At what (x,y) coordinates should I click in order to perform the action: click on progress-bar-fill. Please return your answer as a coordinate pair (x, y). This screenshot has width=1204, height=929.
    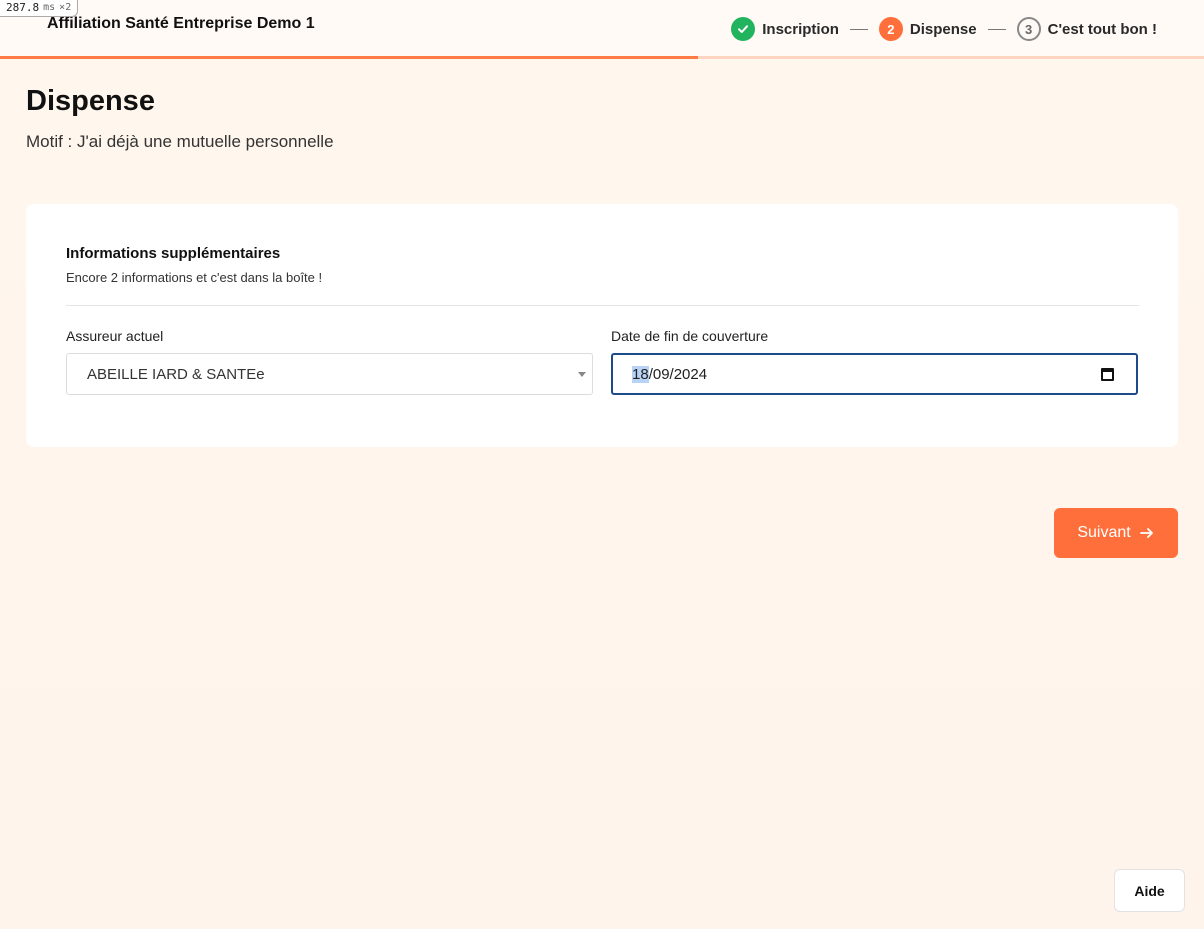
    Looking at the image, I should click on (349, 57).